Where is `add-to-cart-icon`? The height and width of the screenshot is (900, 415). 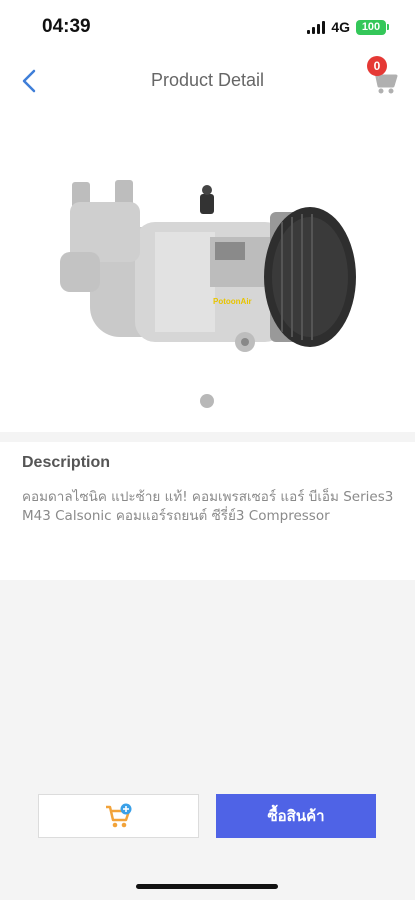 add-to-cart-icon is located at coordinates (118, 815).